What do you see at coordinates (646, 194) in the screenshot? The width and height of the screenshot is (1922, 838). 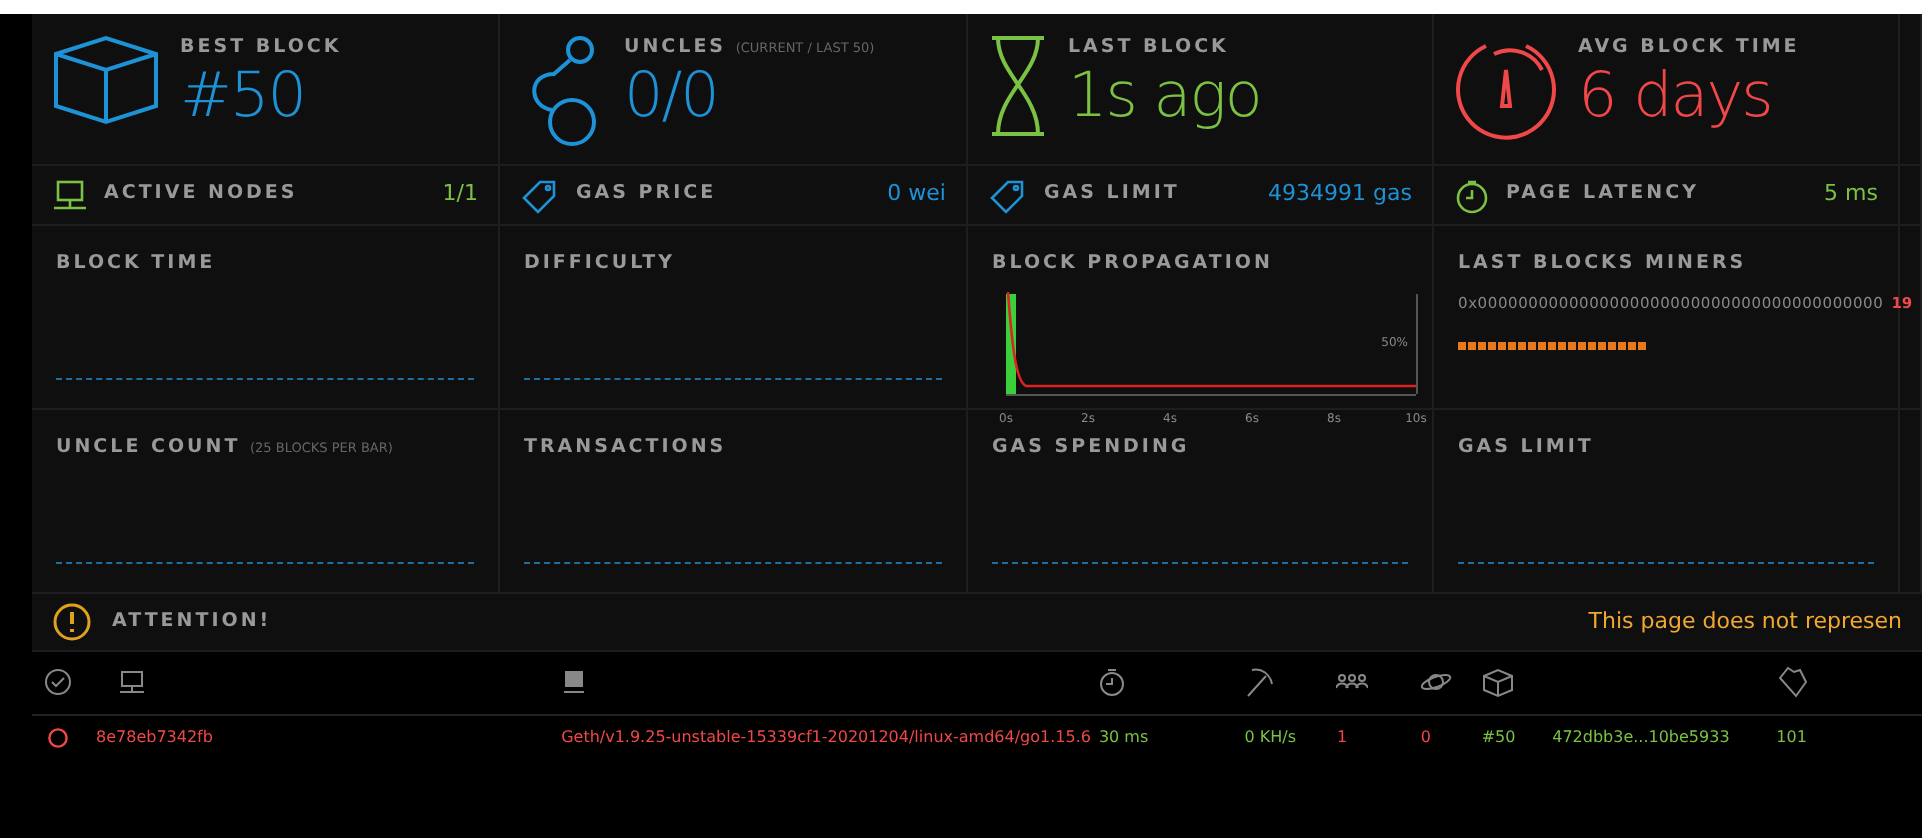 I see `metric-label: GAS PRICE` at bounding box center [646, 194].